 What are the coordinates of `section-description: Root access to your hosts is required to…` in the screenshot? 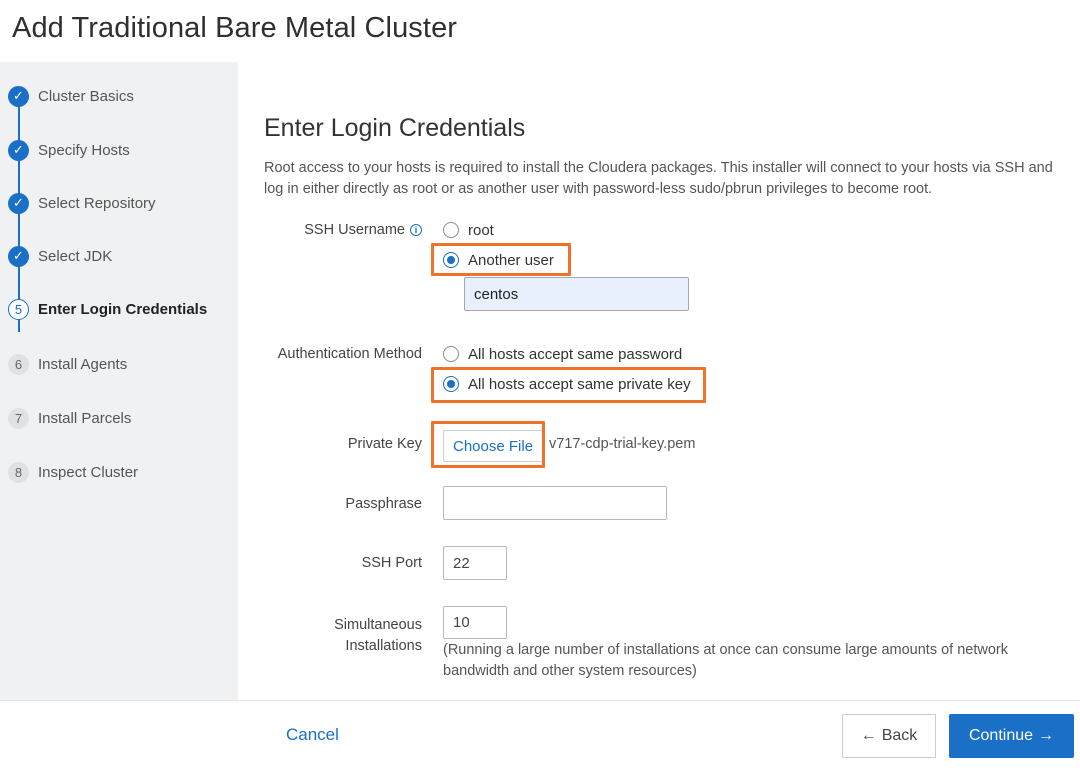 It's located at (658, 178).